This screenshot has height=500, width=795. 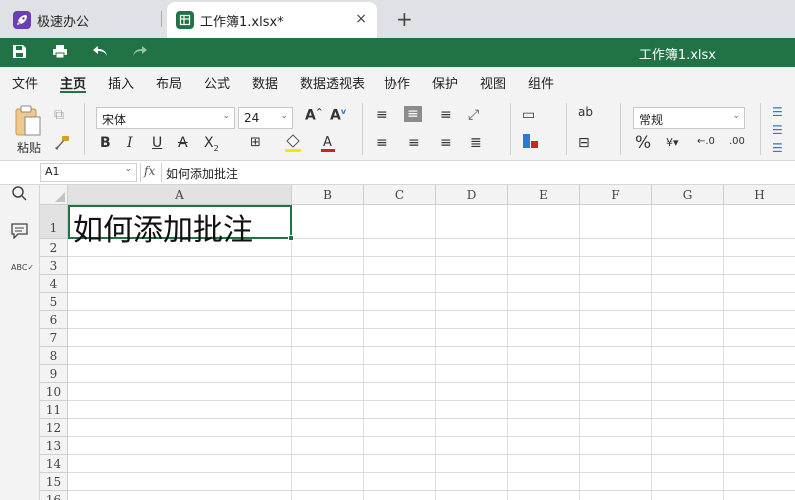 I want to click on row-header: 3, so click(x=54, y=266).